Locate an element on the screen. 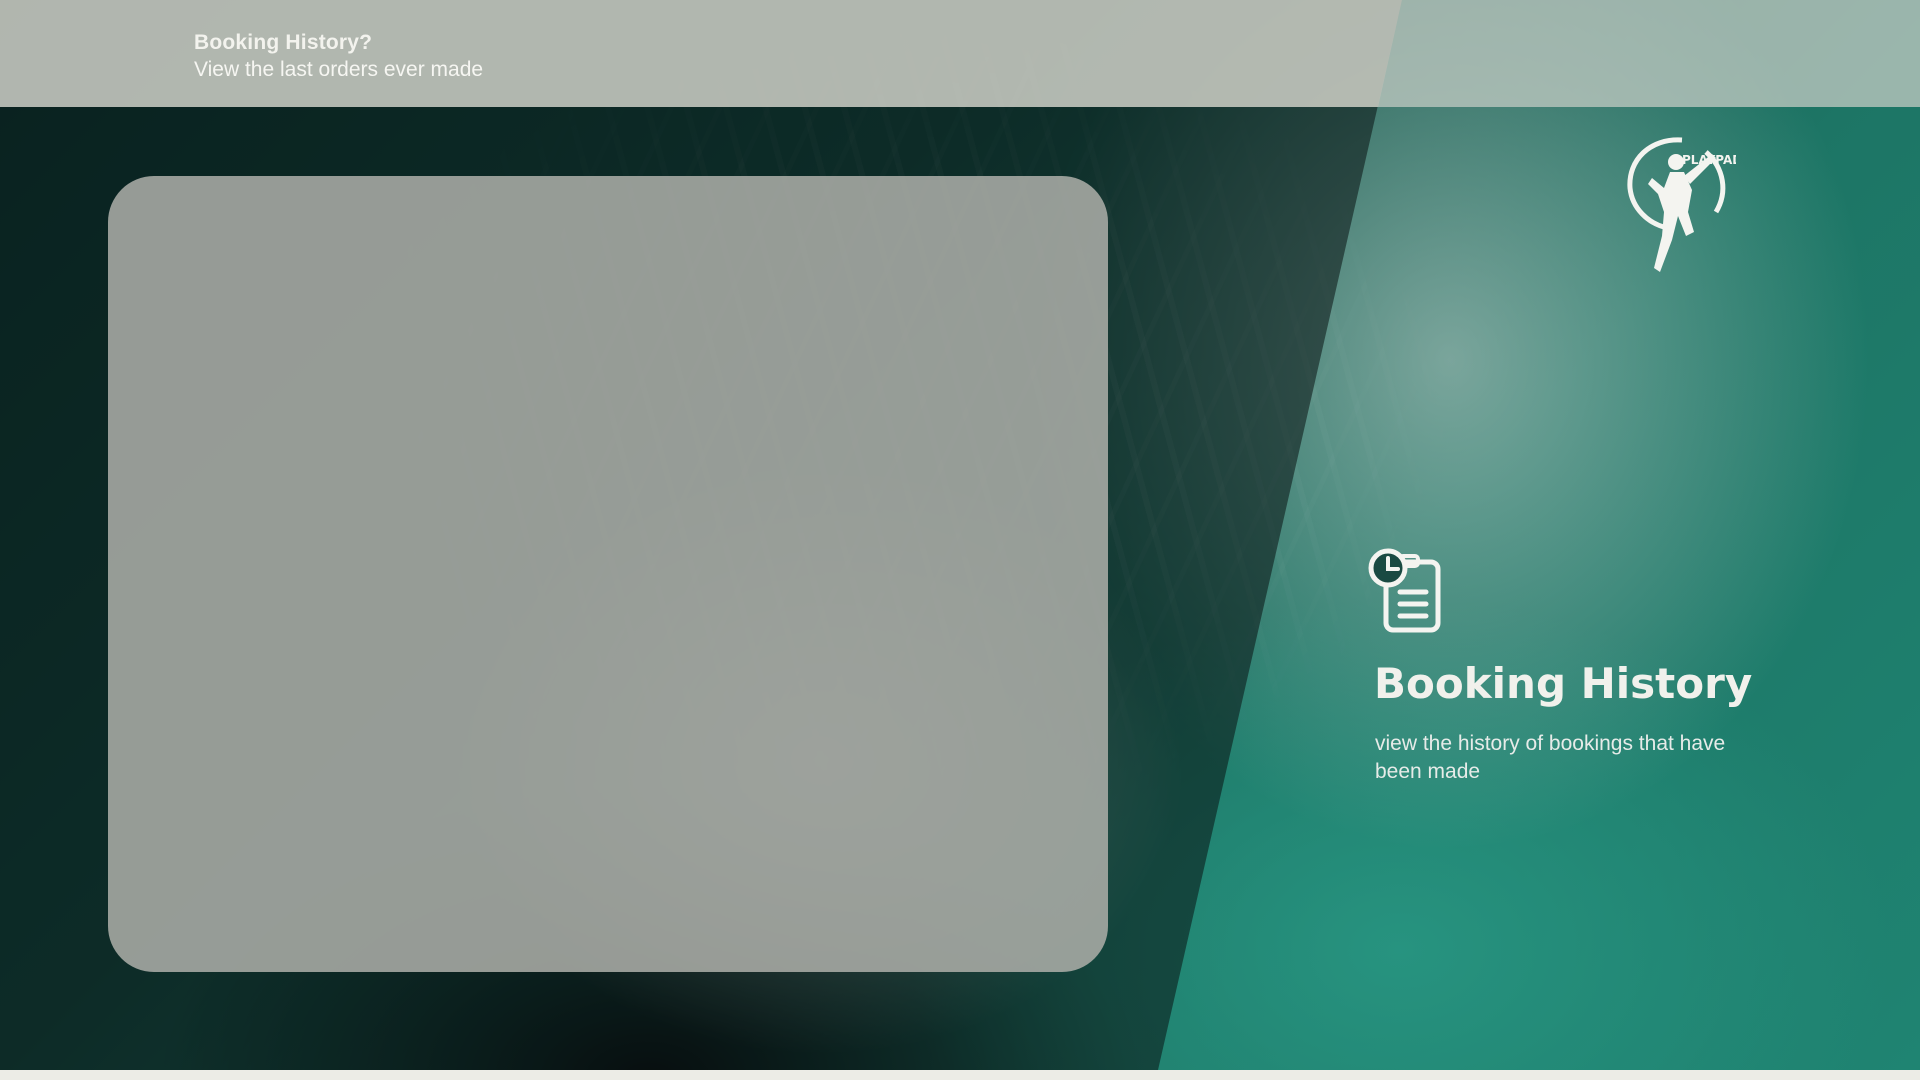  booking-history-heading: Booking History is located at coordinates (1563, 683).